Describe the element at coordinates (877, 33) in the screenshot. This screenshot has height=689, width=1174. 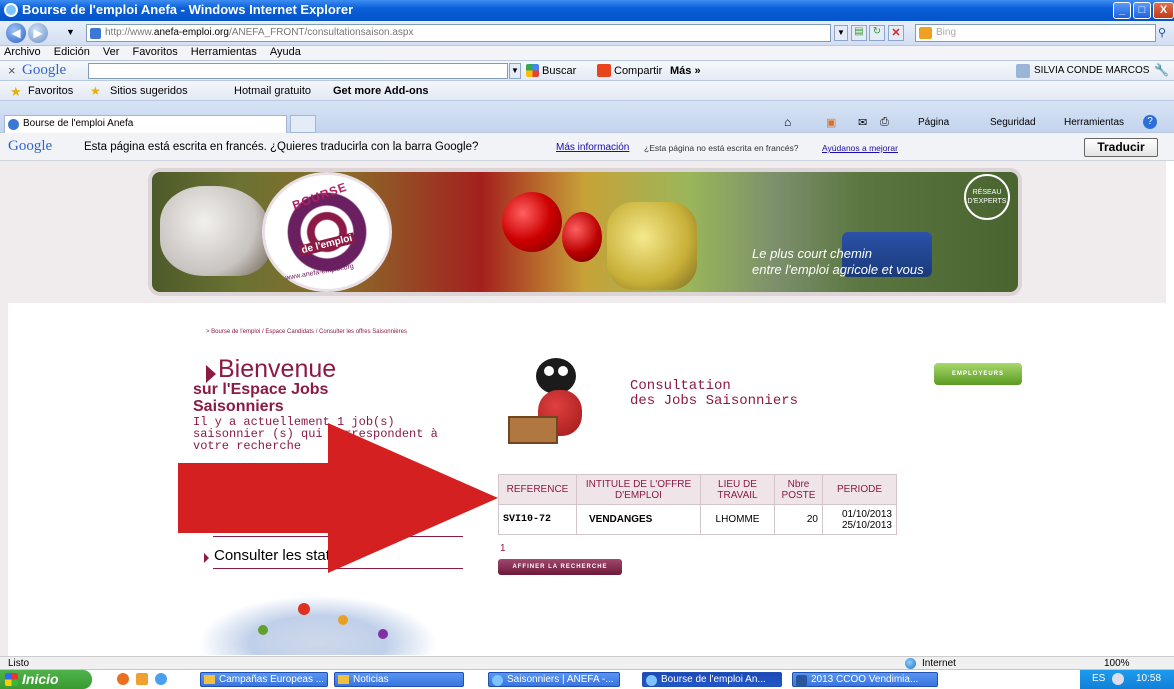
I see `refresh-icon: ↻` at that location.